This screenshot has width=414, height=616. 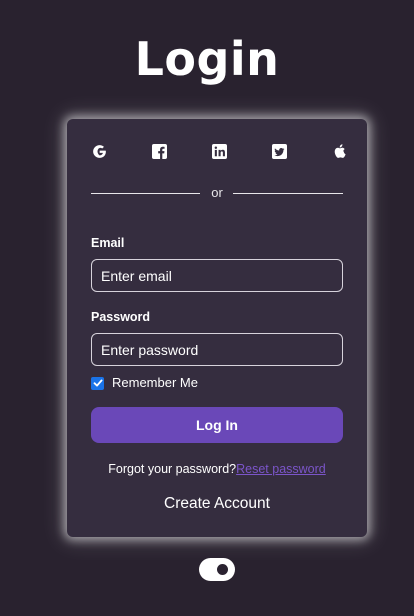 I want to click on linkedin-icon, so click(x=219, y=151).